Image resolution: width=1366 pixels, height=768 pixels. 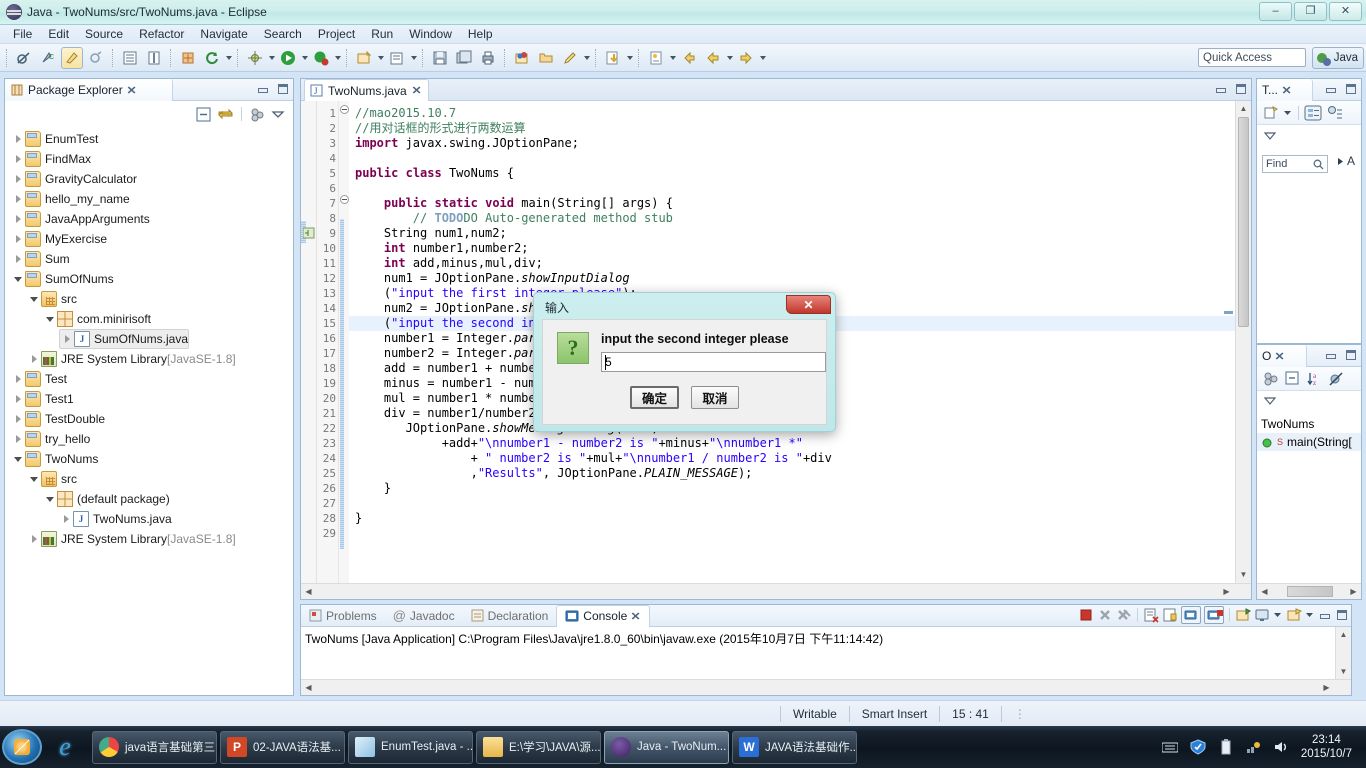 I want to click on menu-edit: Edit, so click(x=58, y=34).